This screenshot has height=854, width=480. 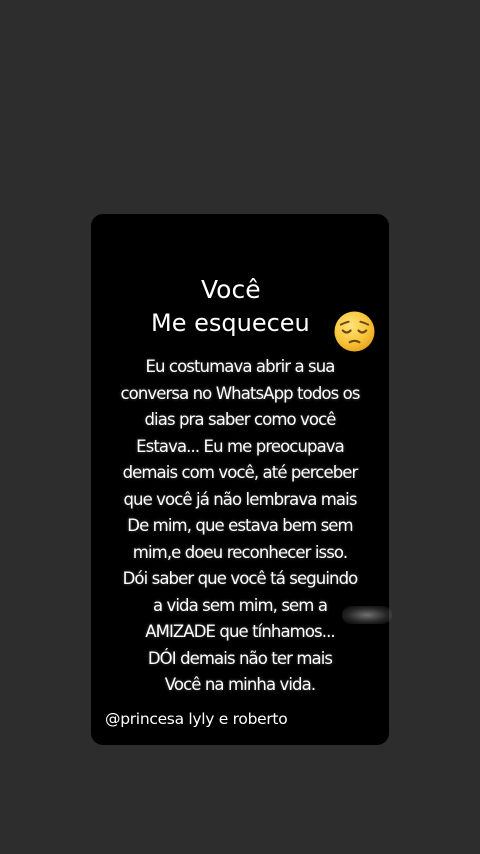 I want to click on pensive-face-icon, so click(x=354, y=331).